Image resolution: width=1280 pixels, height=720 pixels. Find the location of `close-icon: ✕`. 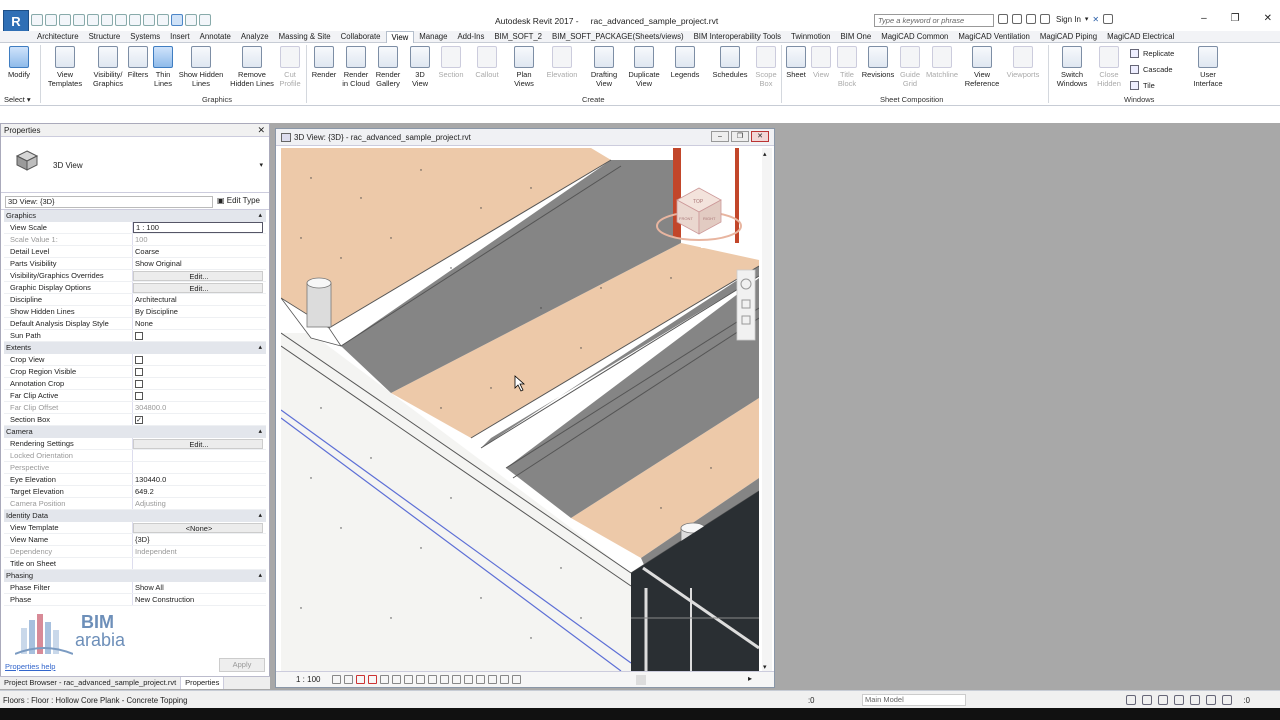

close-icon: ✕ is located at coordinates (261, 130).